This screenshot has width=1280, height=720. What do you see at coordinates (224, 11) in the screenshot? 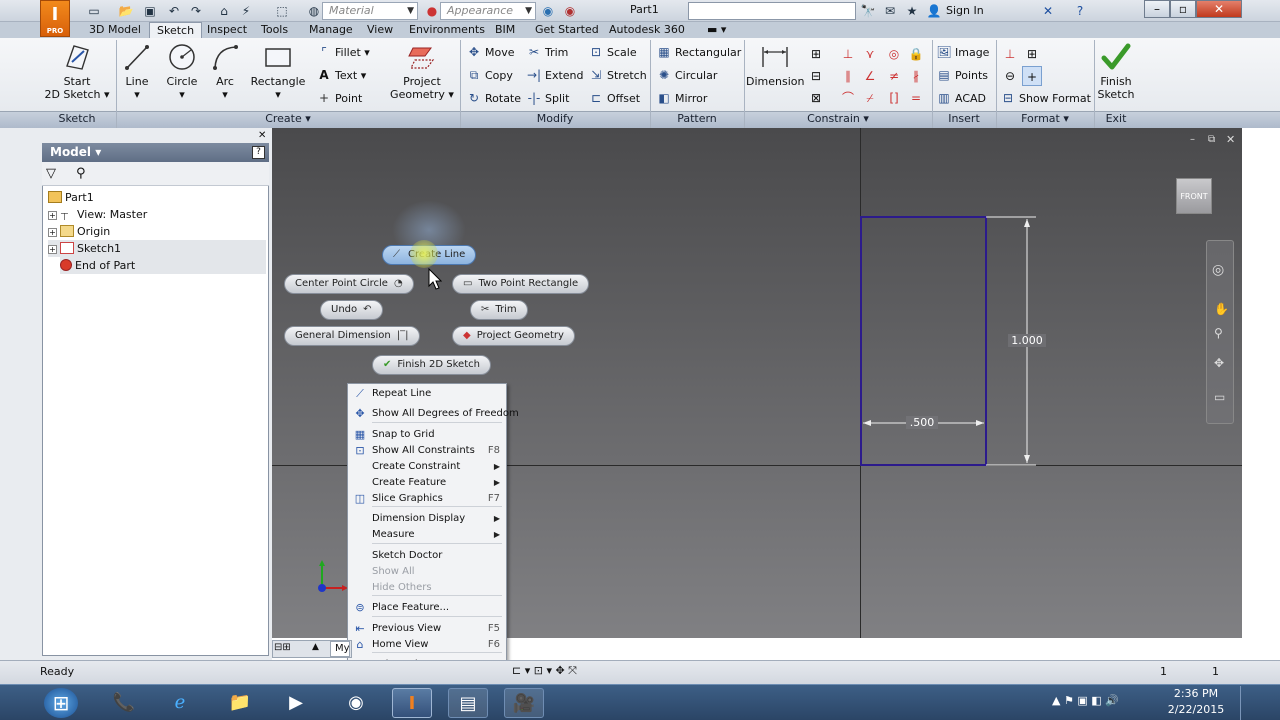
I see `home-icon: ⌂` at bounding box center [224, 11].